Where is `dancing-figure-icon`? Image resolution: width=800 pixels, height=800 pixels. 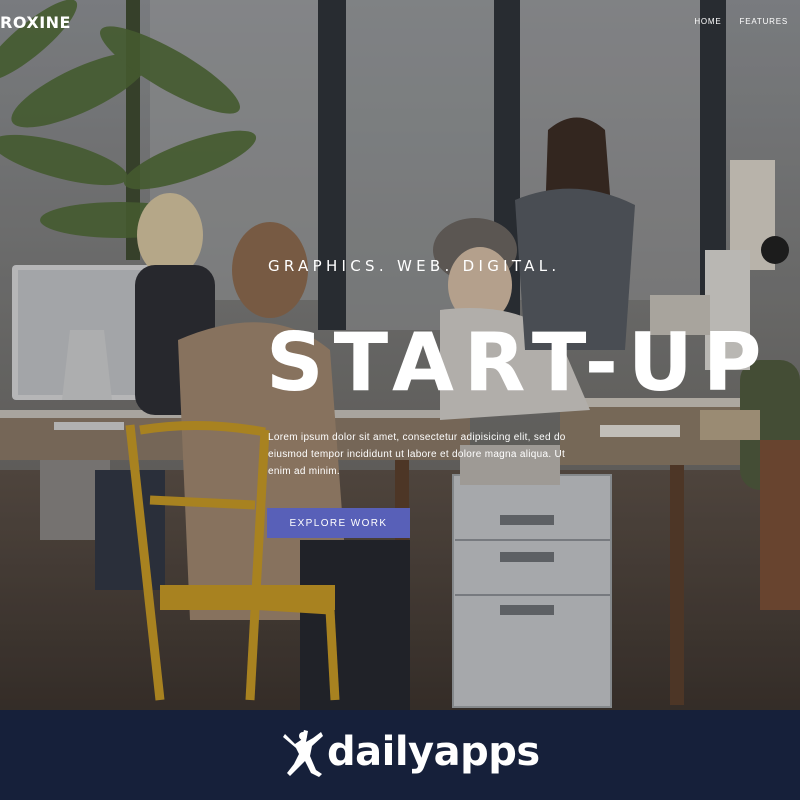
dancing-figure-icon is located at coordinates (303, 753).